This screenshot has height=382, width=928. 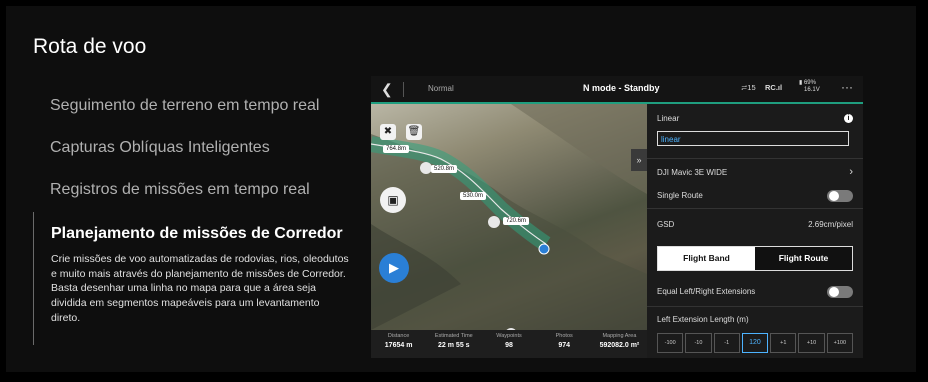 What do you see at coordinates (755, 172) in the screenshot?
I see `camera-select: DJI Mavic 3E WIDE ›` at bounding box center [755, 172].